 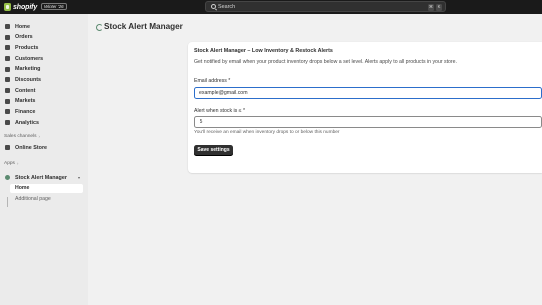 I want to click on analytics-icon, so click(x=7, y=122).